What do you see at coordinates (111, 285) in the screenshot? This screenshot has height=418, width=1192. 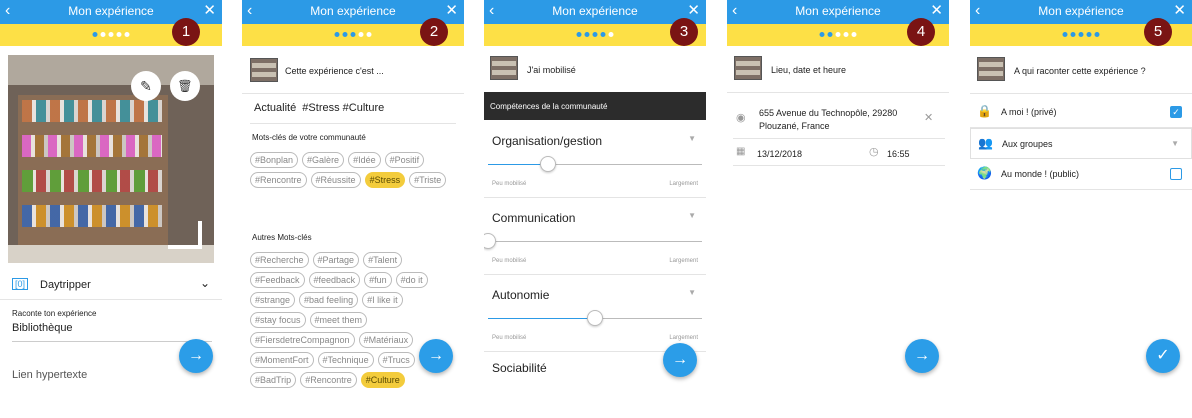 I see `app-selector: [0] Daytripper ⌄` at bounding box center [111, 285].